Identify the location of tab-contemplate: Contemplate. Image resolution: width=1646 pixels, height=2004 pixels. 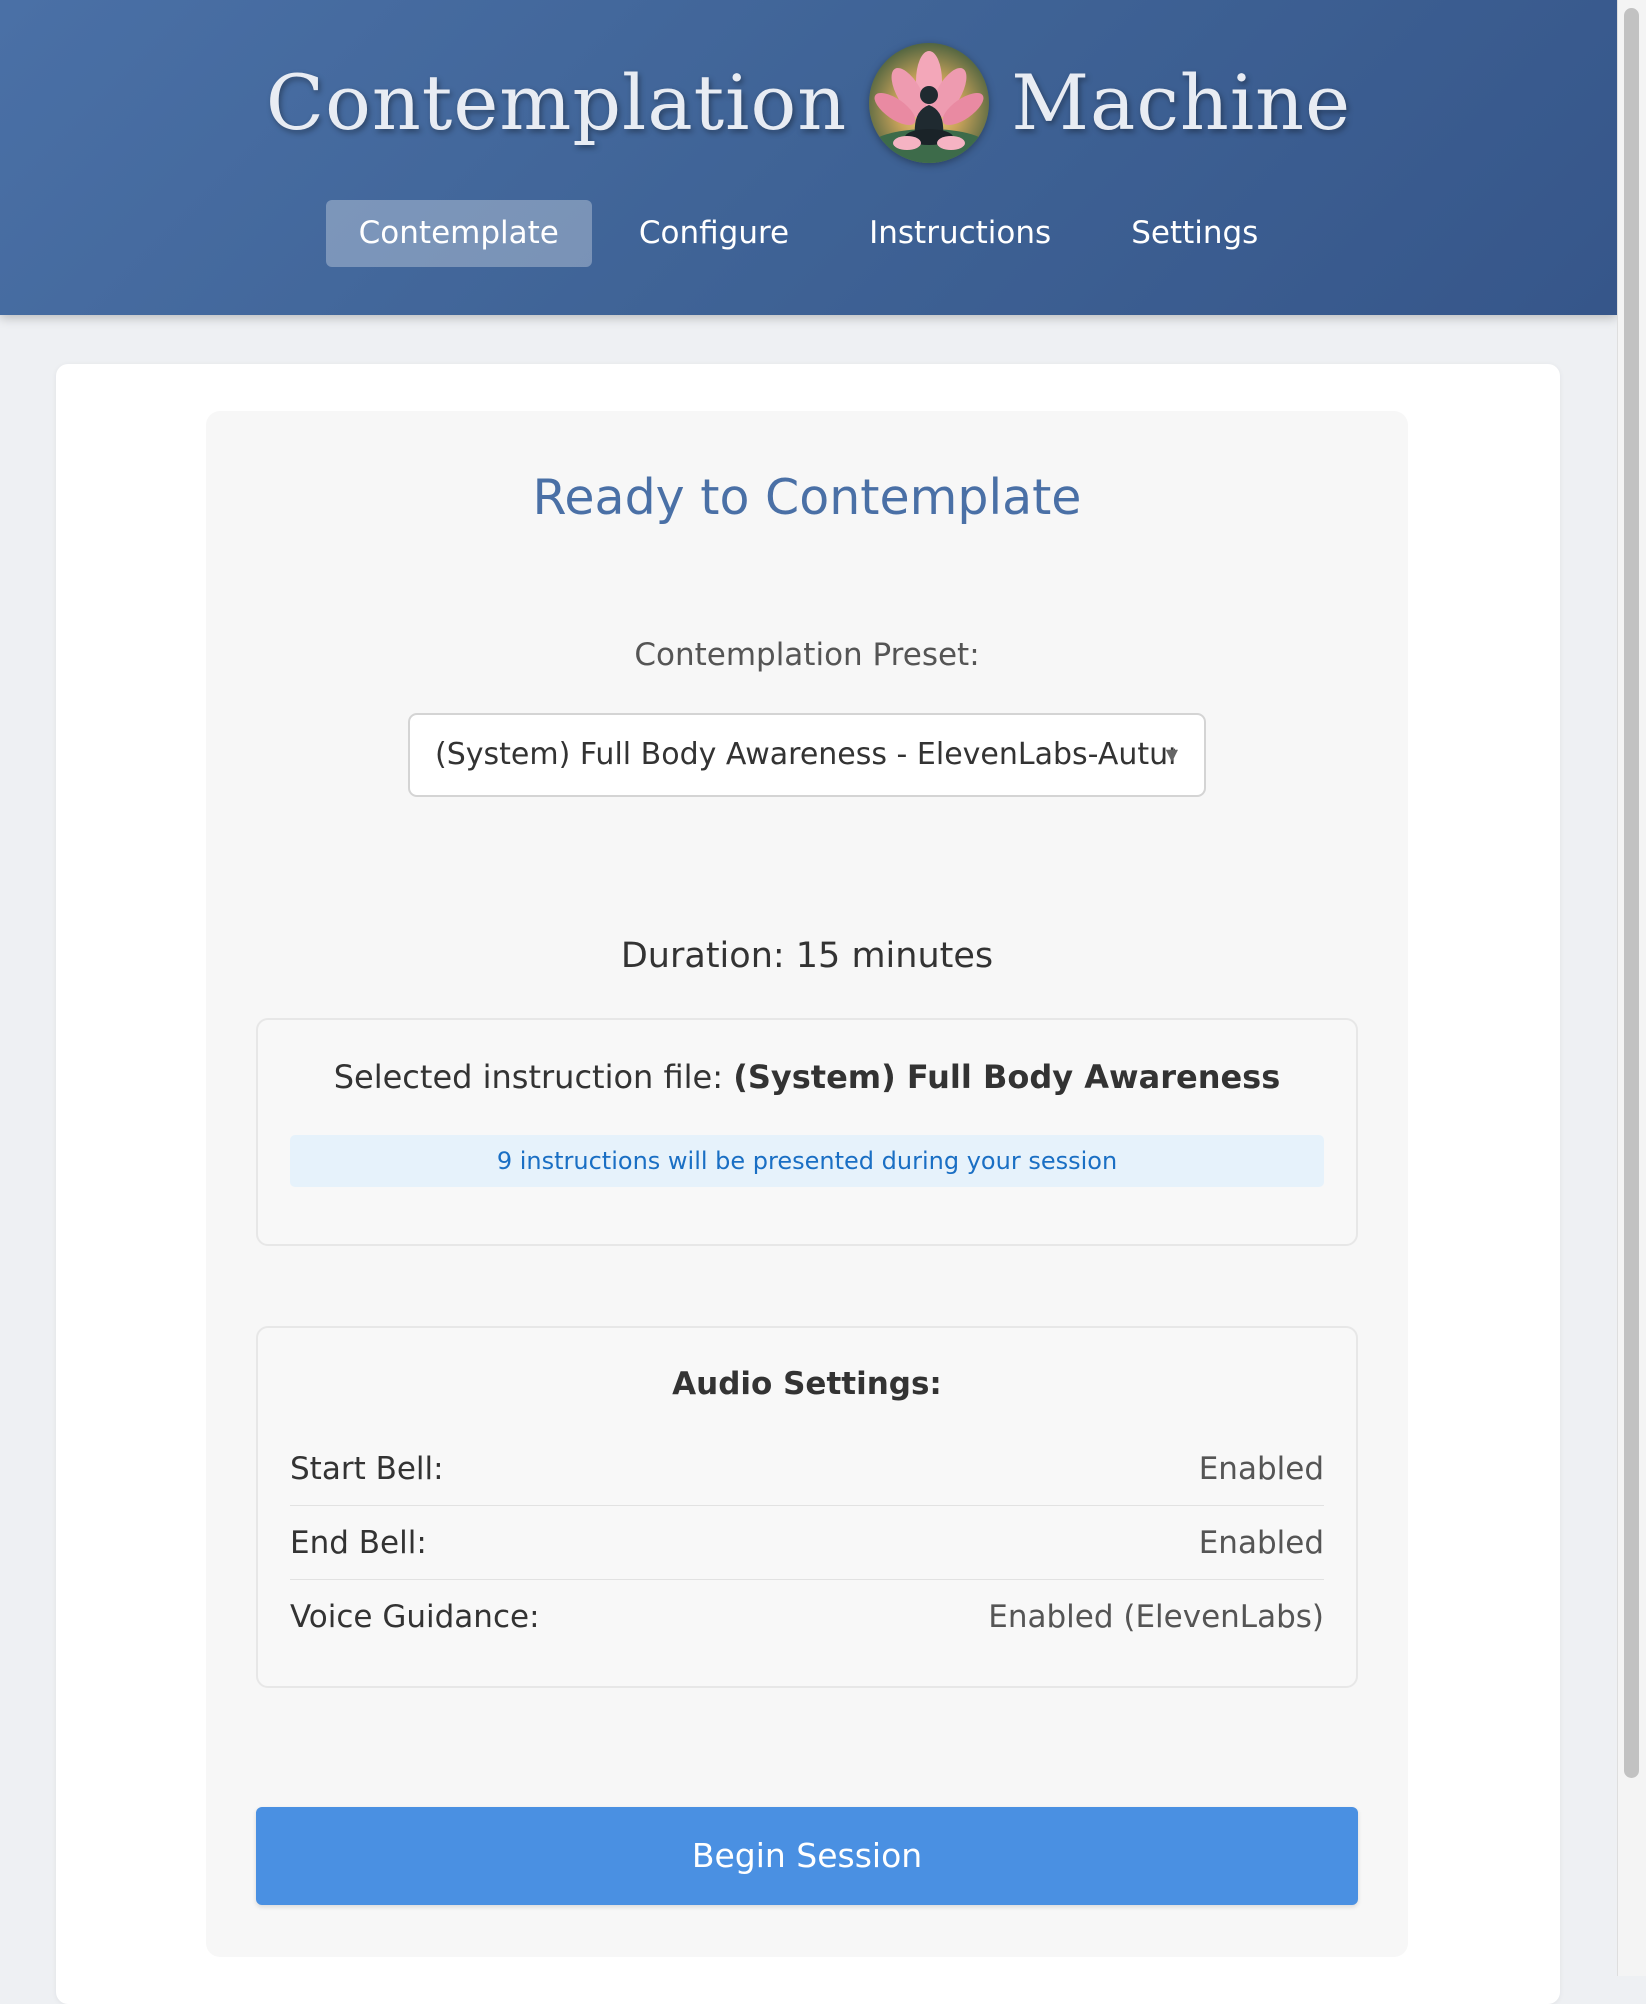
(458, 233).